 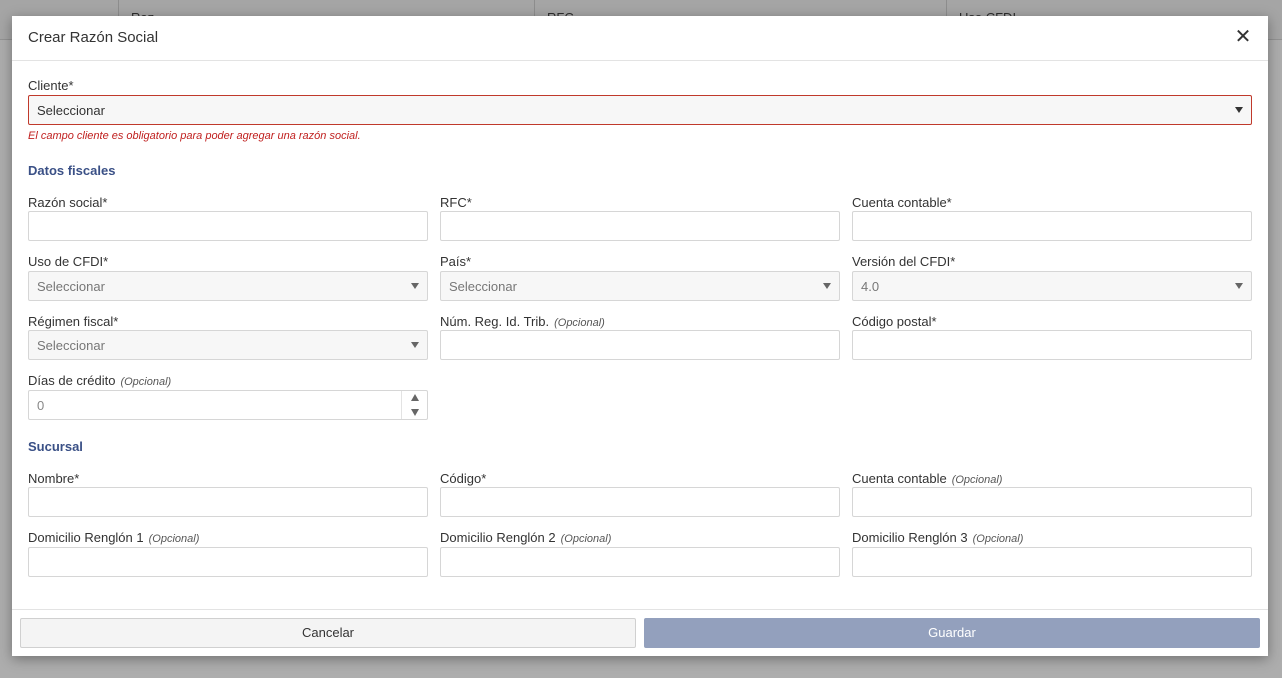 What do you see at coordinates (228, 345) in the screenshot?
I see `regimen-fiscal-select: Seleccionar` at bounding box center [228, 345].